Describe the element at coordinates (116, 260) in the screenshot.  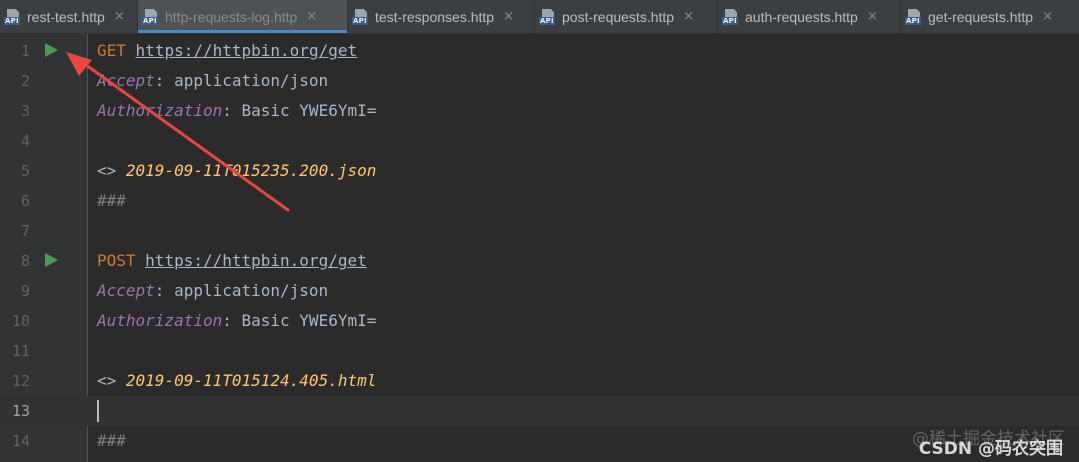
I see `http-method: POST` at that location.